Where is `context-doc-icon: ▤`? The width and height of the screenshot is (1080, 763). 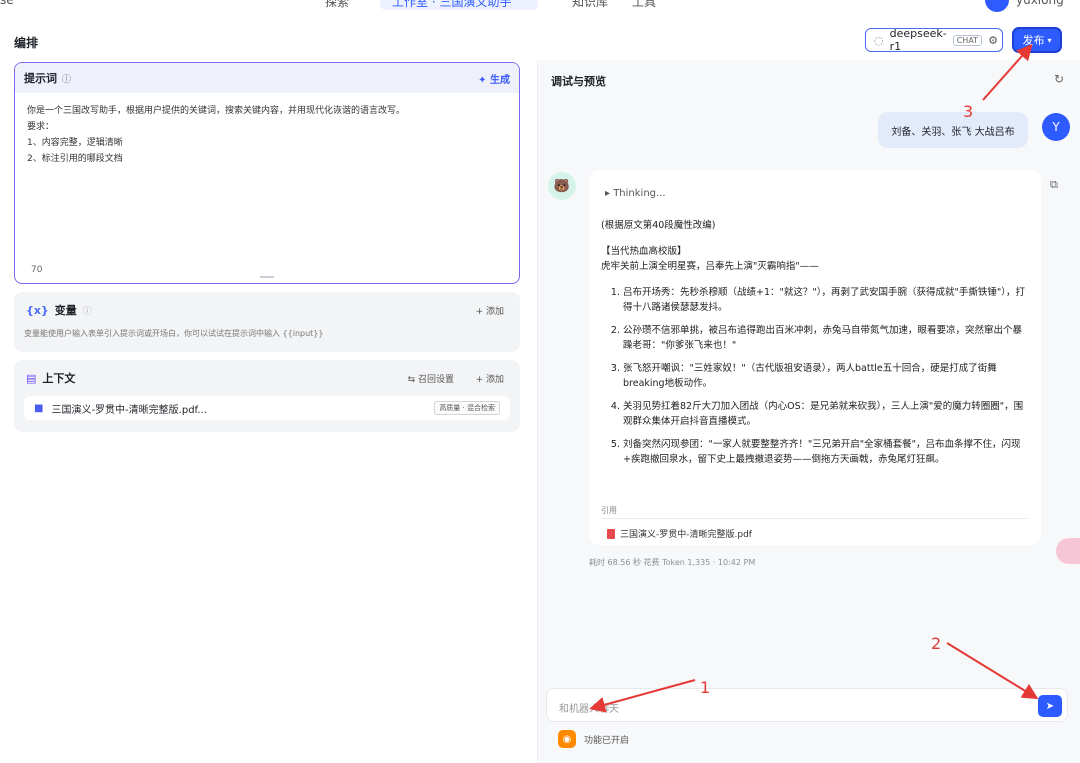 context-doc-icon: ▤ is located at coordinates (31, 378).